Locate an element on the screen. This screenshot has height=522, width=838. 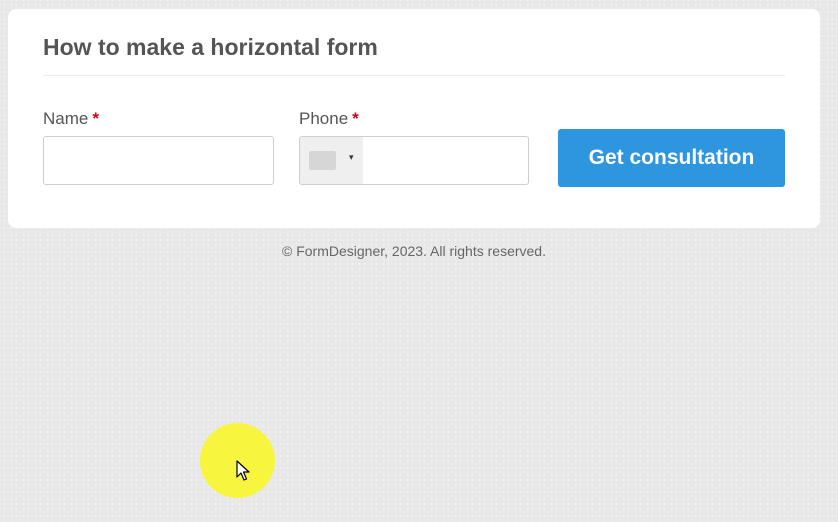
phone-input is located at coordinates (445, 160).